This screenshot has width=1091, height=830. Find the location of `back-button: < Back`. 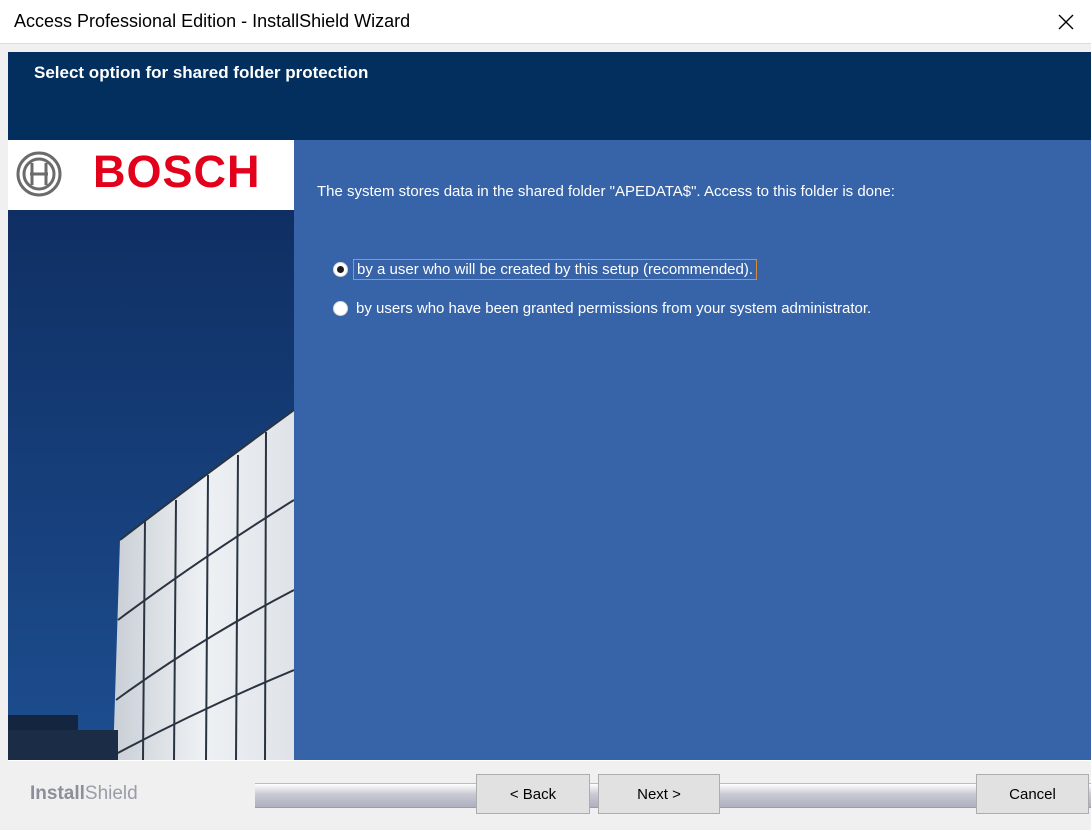

back-button: < Back is located at coordinates (533, 794).